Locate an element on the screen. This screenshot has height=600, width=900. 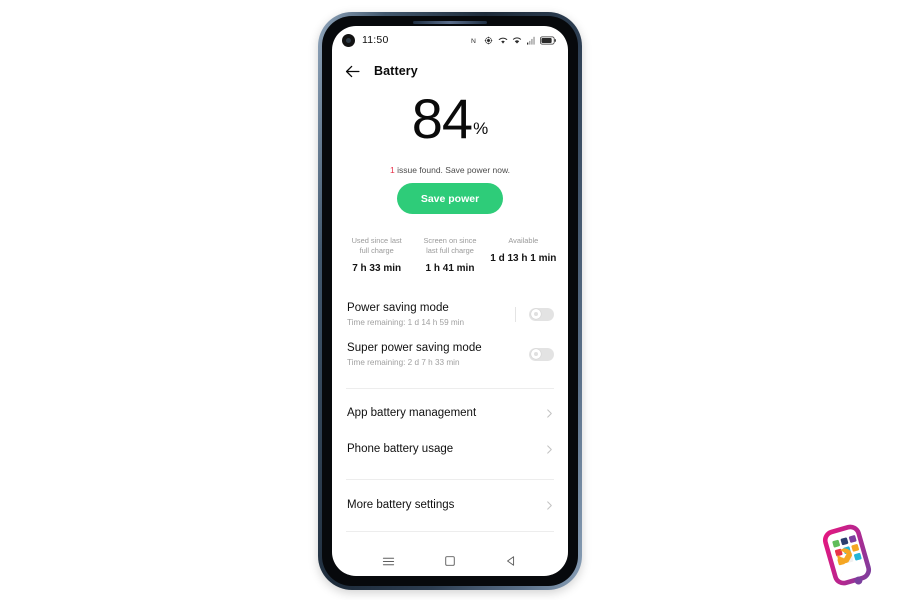
status-icons: N is located at coordinates (514, 40).